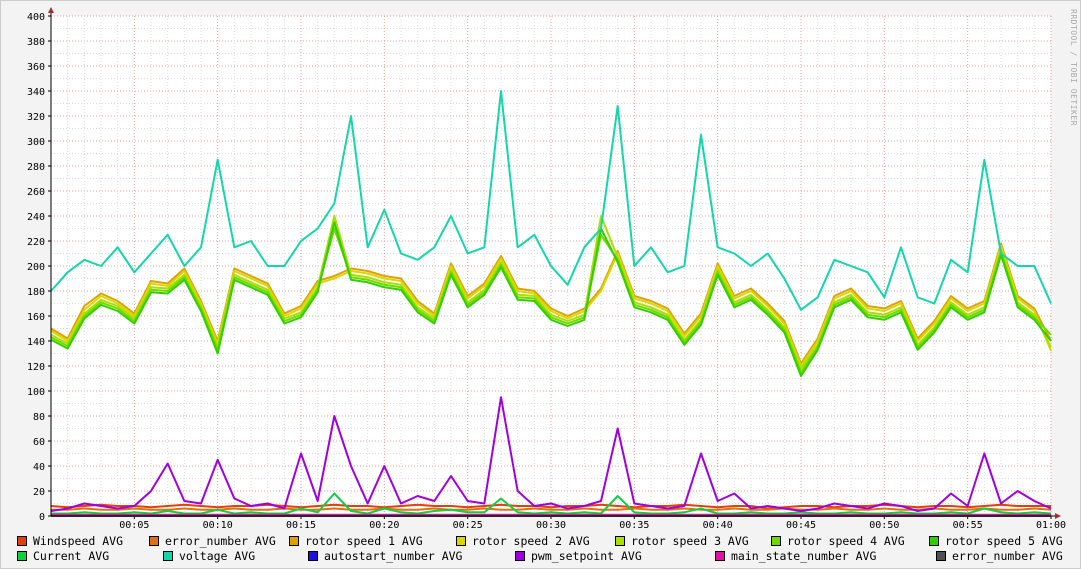  Describe the element at coordinates (218, 525) in the screenshot. I see `x-tick-label: 00:10` at that location.